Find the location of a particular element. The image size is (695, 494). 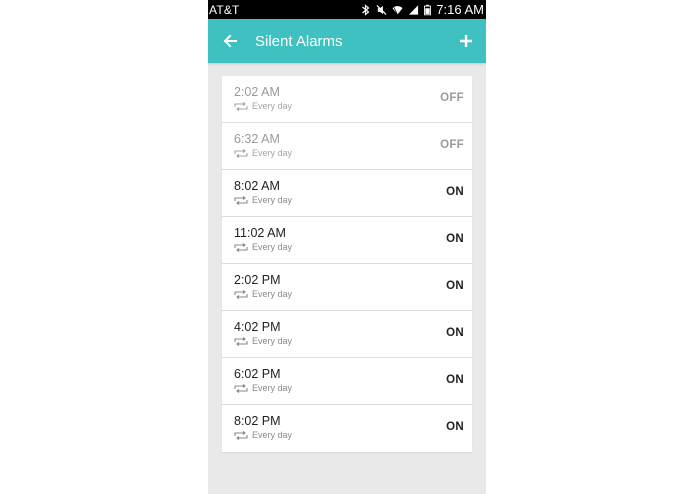

status-bar: AT&T 7:16 AM is located at coordinates (347, 9).